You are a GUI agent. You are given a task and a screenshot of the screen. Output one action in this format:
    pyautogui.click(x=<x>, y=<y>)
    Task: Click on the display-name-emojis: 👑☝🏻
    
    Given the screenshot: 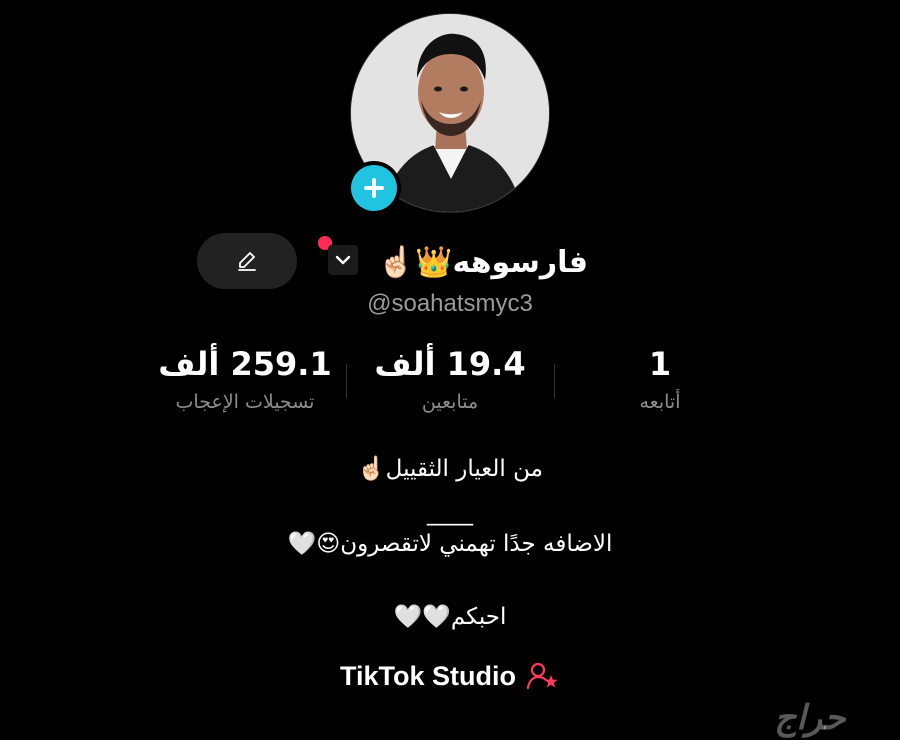 What is the action you would take?
    pyautogui.click(x=415, y=262)
    